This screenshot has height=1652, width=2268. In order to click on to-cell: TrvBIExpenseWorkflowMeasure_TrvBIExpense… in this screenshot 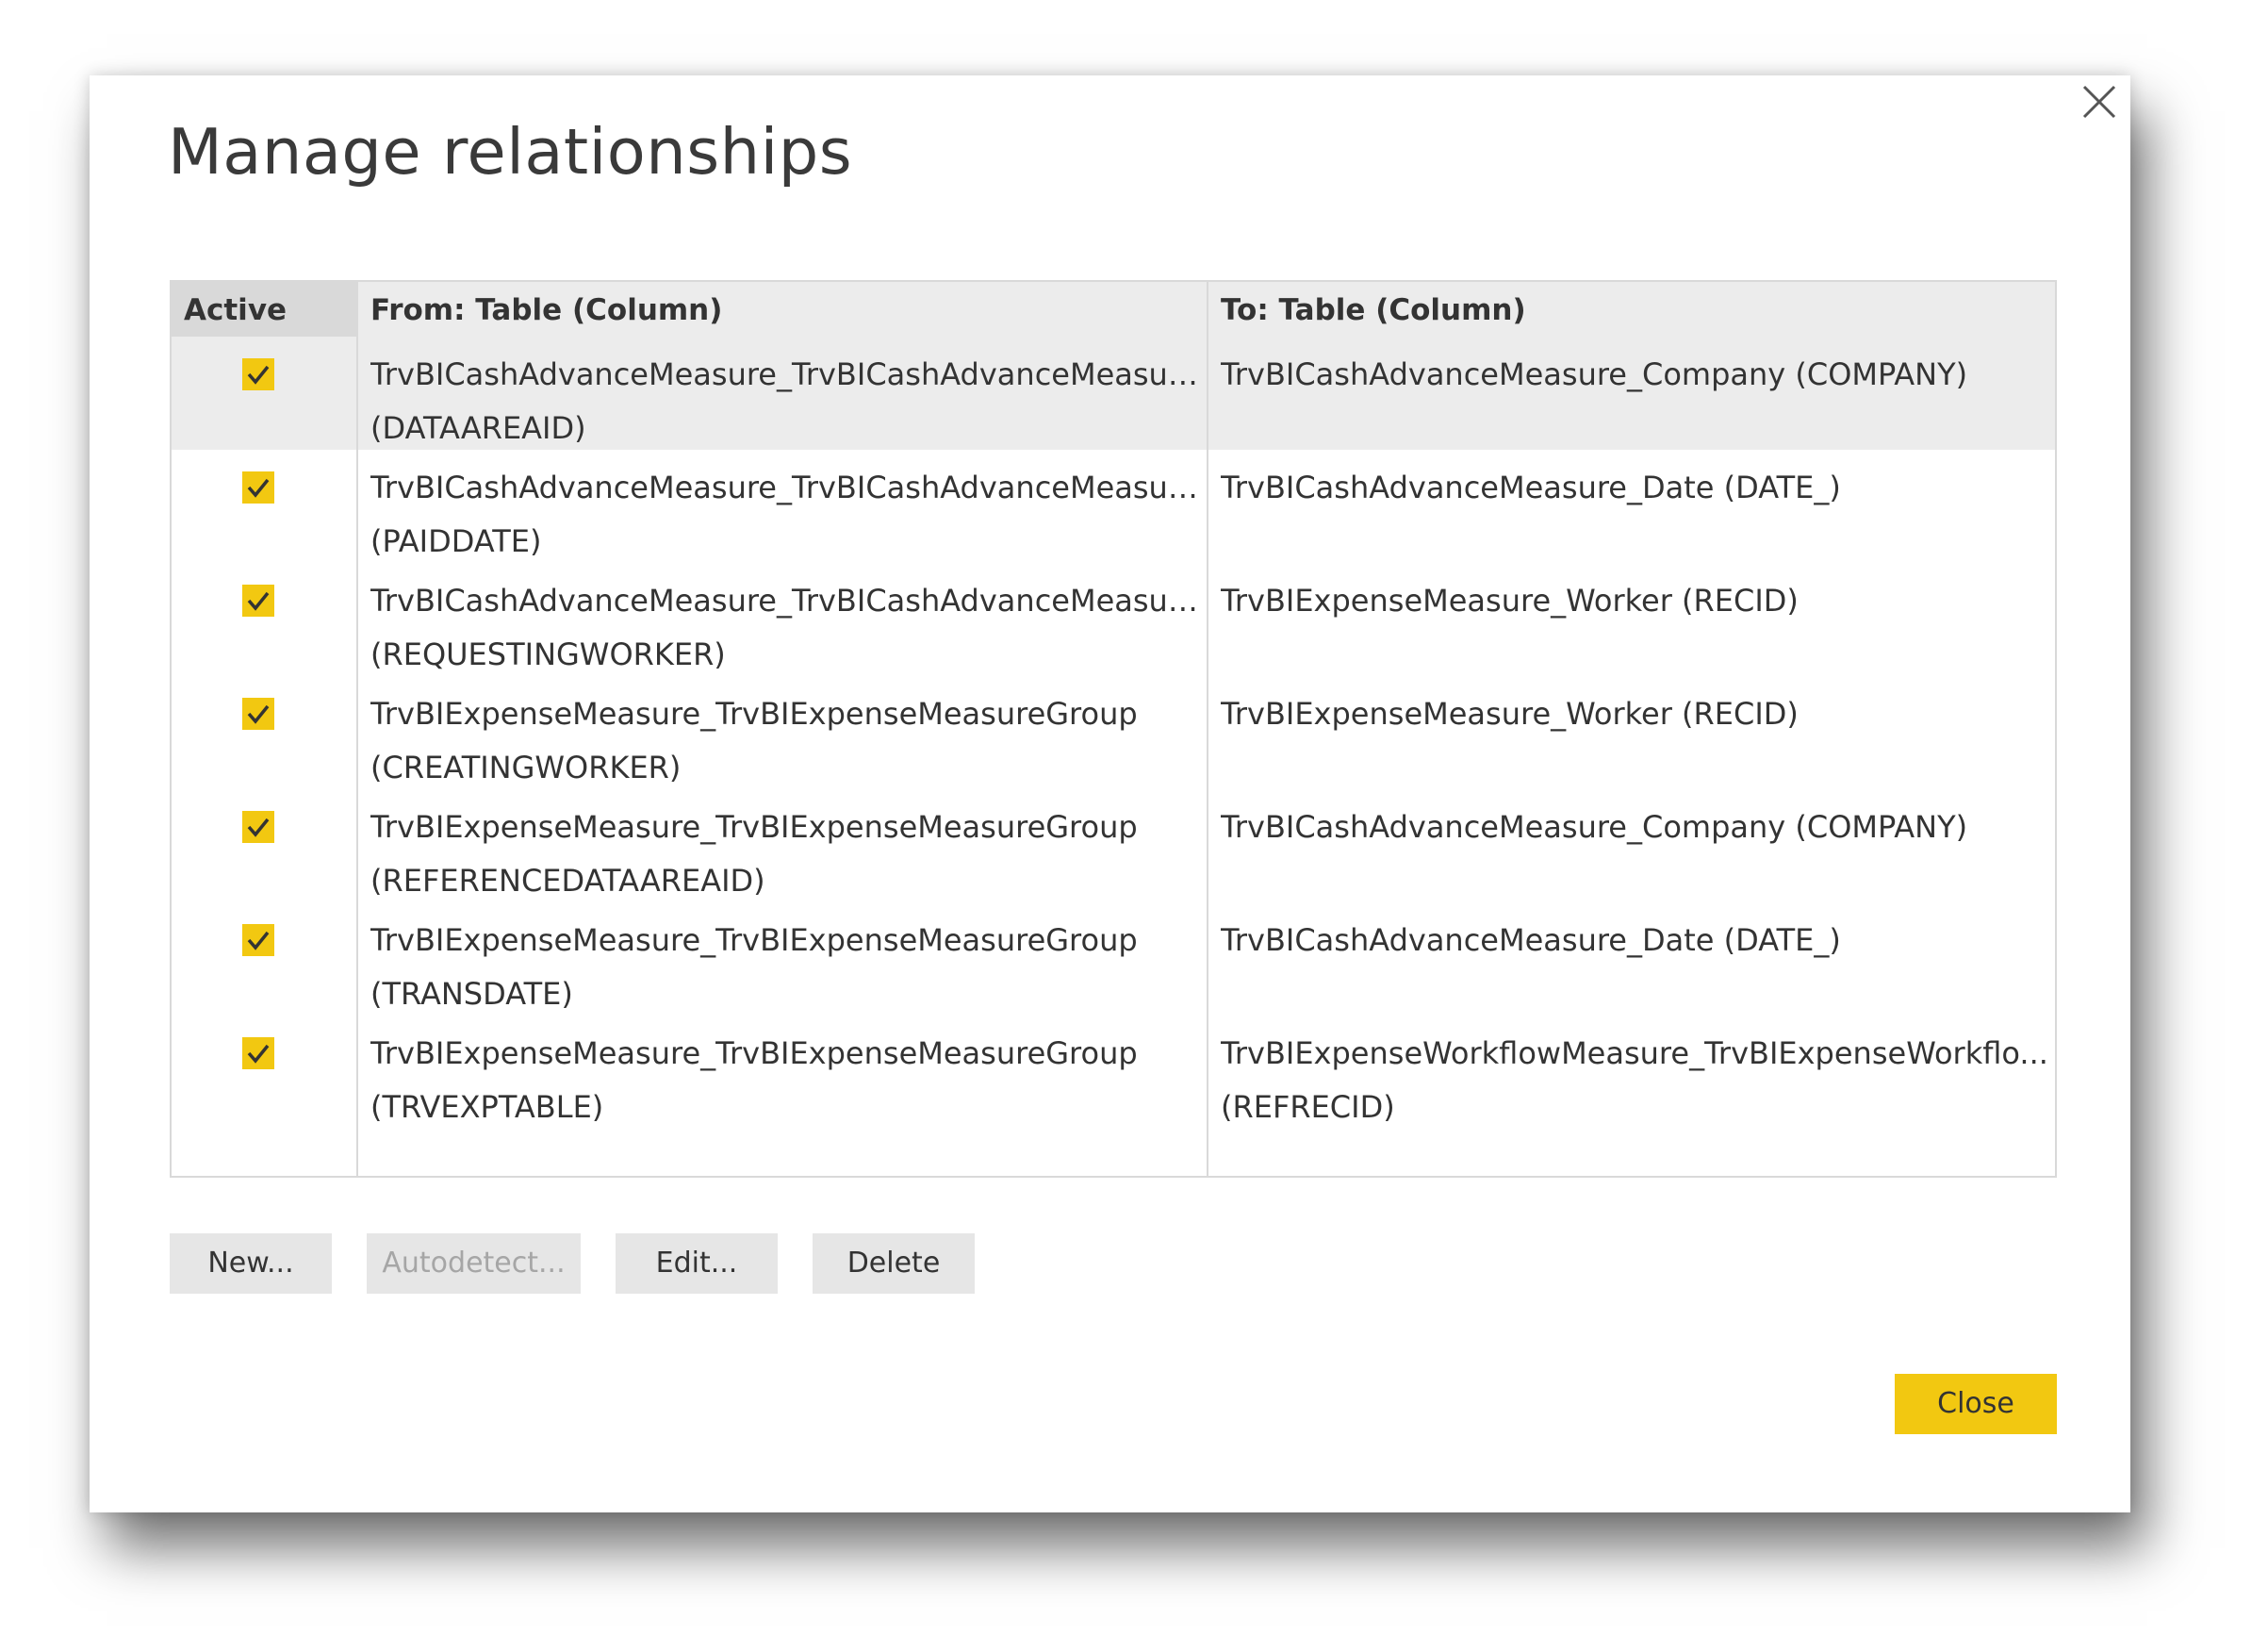, I will do `click(1636, 1080)`.